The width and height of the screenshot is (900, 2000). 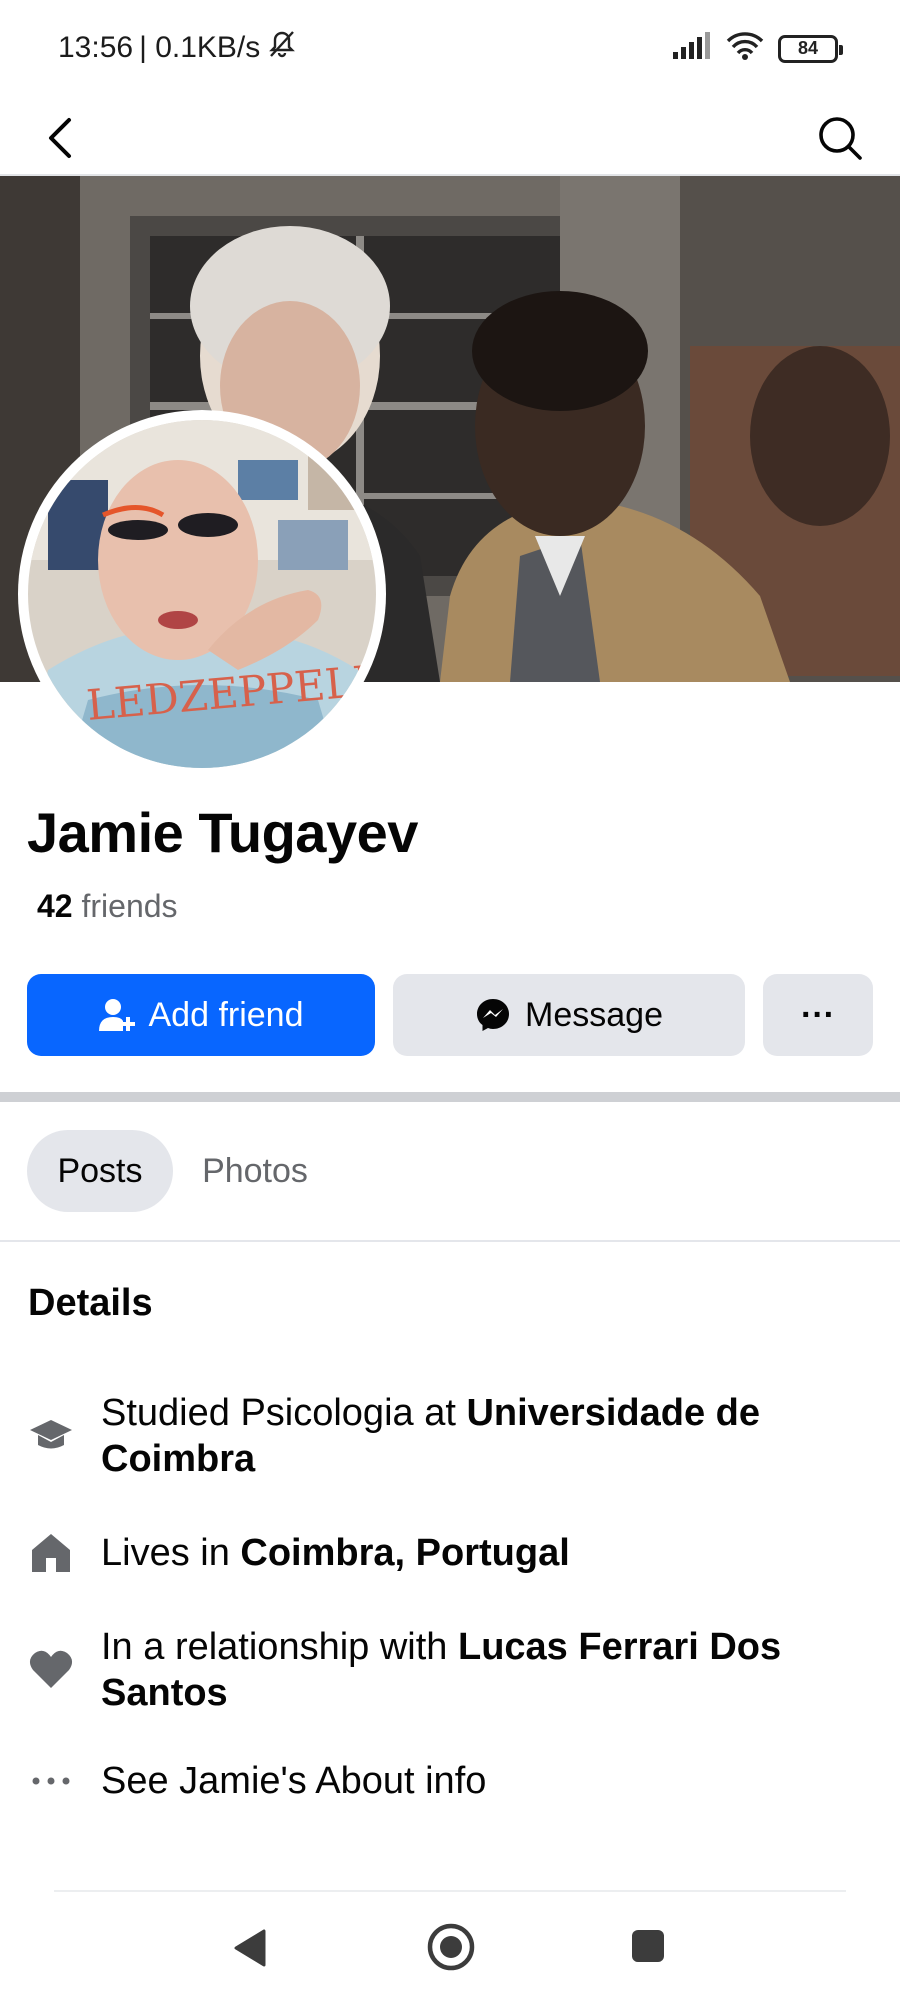 I want to click on location-prefix: Lives in, so click(x=171, y=1553).